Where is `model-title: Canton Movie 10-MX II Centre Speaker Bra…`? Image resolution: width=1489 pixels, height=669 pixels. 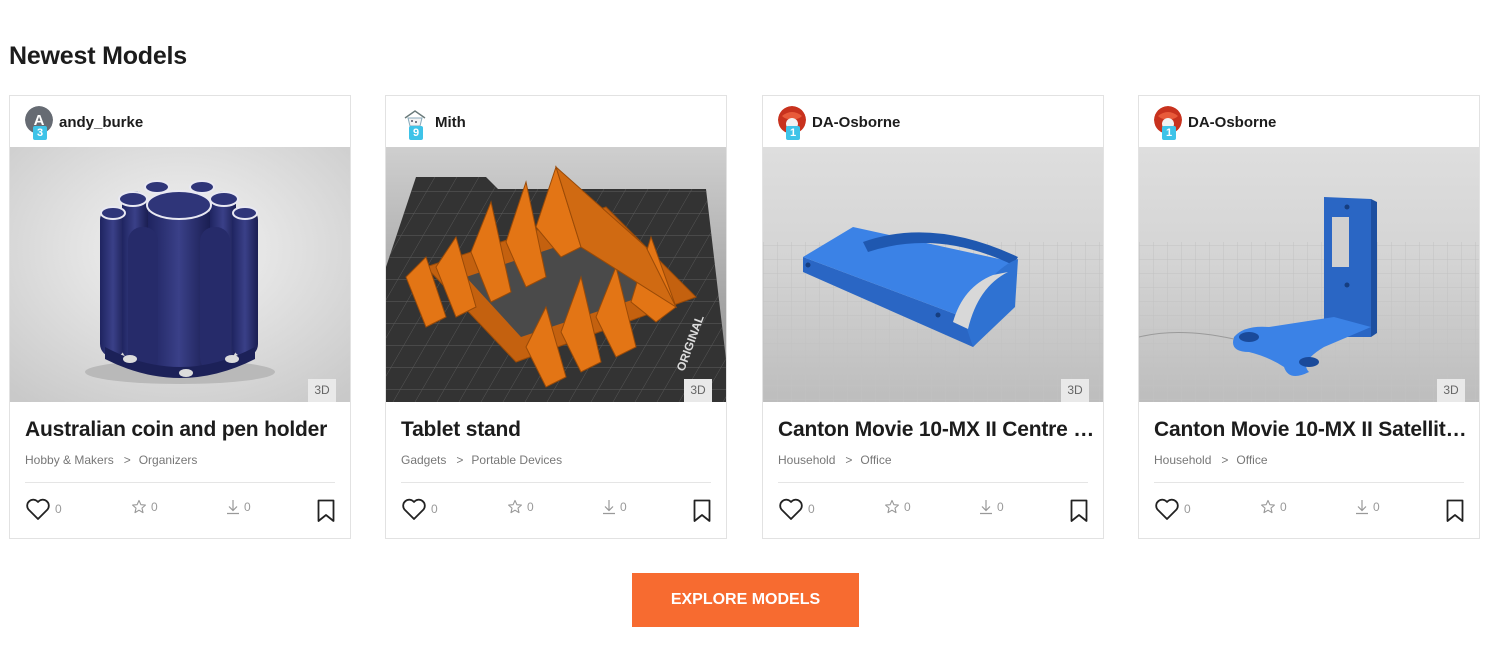
model-title: Canton Movie 10-MX II Centre Speaker Bra… is located at coordinates (937, 430).